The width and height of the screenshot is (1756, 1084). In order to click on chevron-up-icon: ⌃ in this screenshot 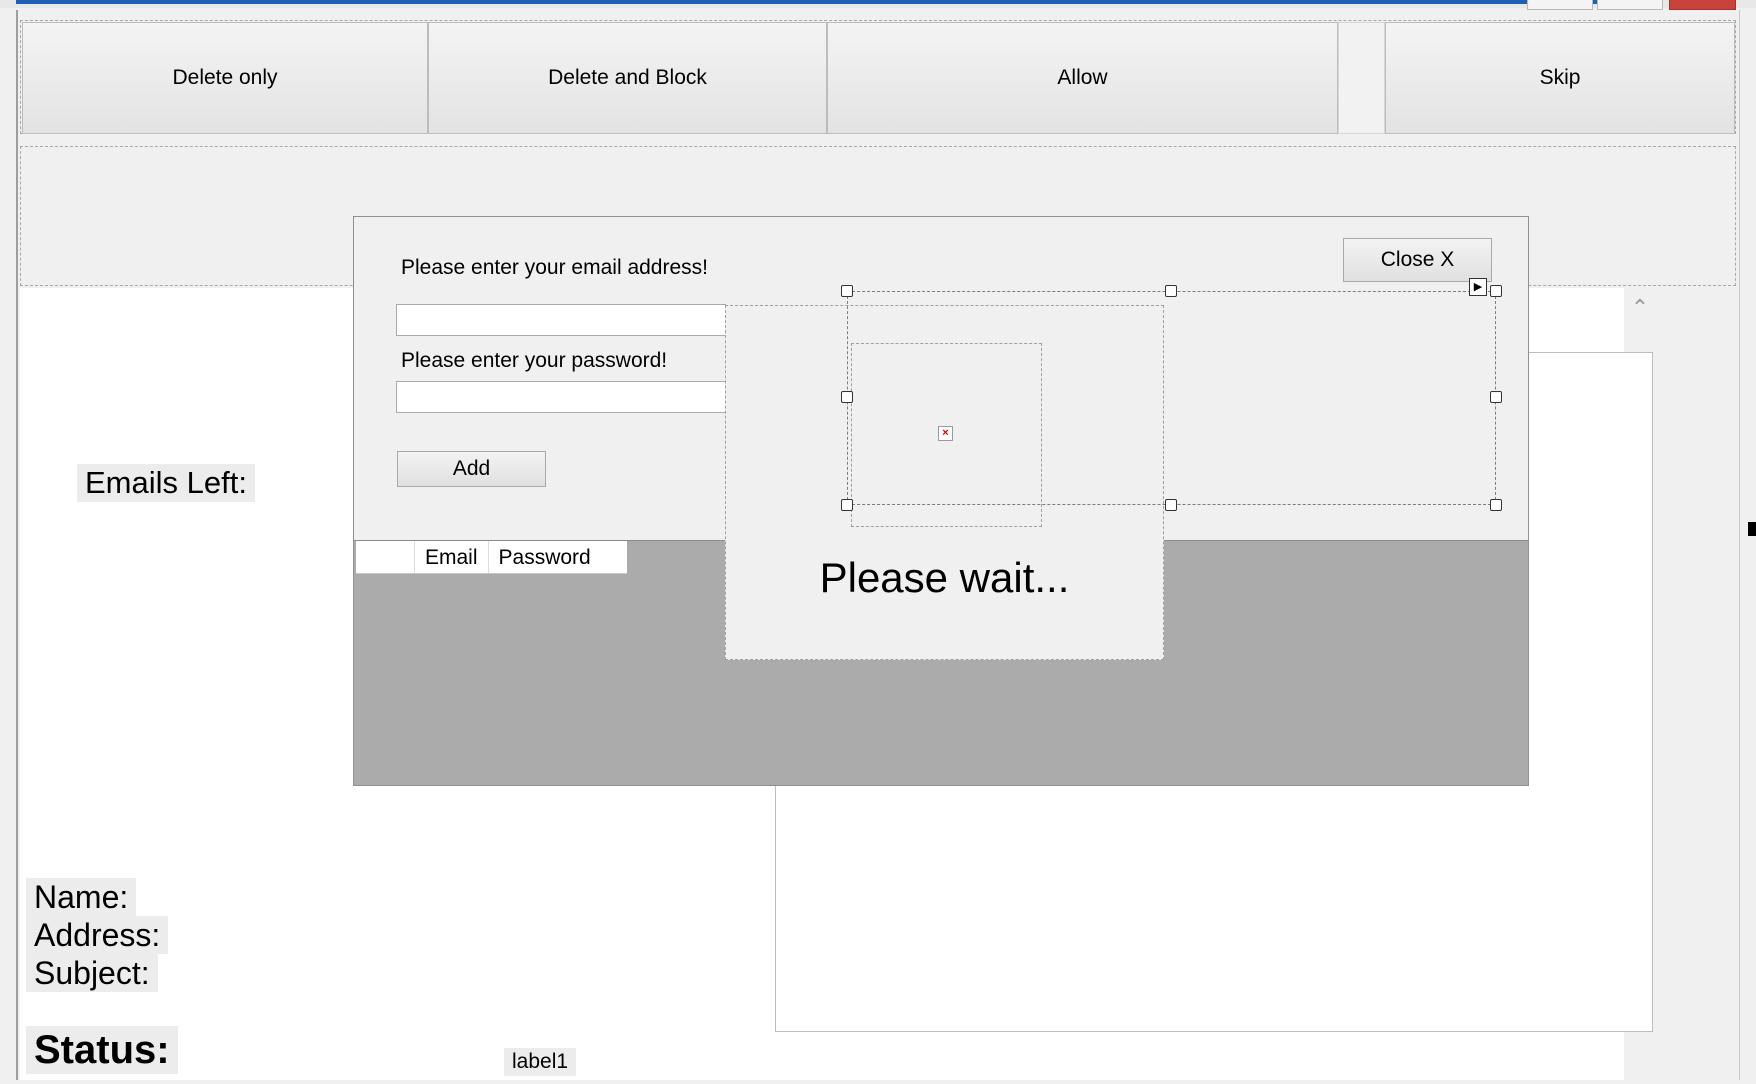, I will do `click(1640, 308)`.